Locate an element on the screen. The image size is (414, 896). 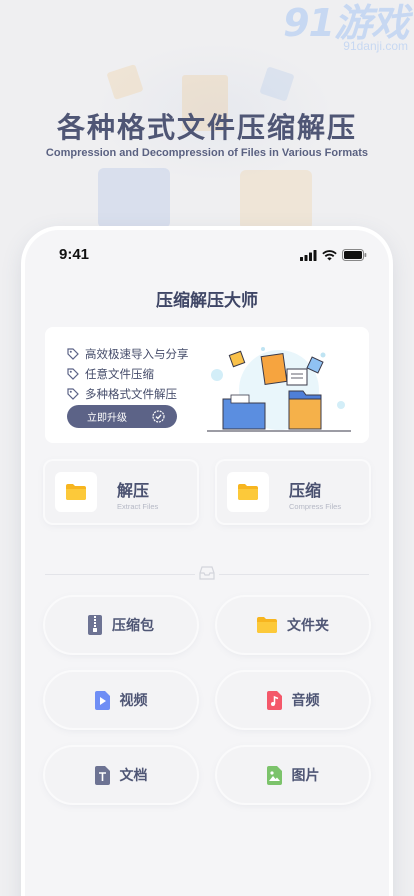
upgrade-label: 立即升级 is located at coordinates (107, 418).